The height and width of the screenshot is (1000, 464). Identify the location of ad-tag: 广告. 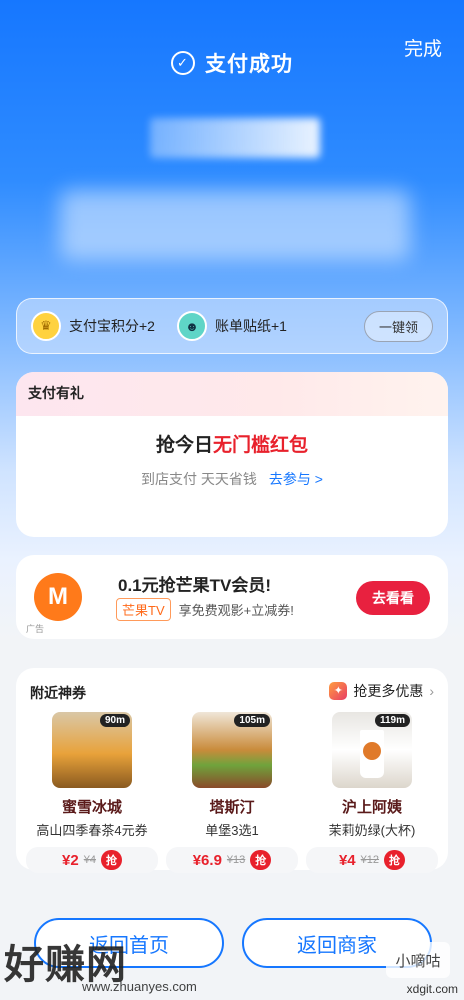
(35, 629).